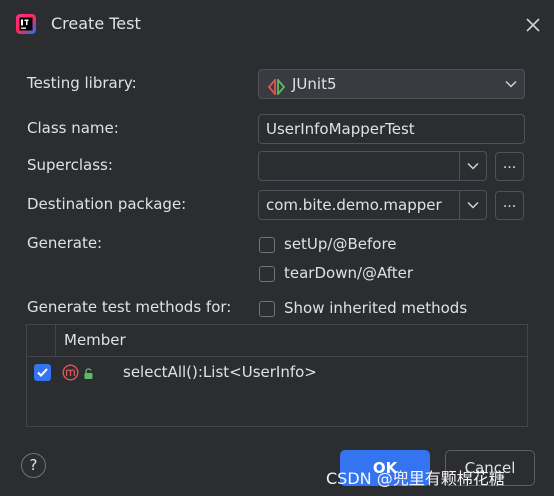  What do you see at coordinates (82, 83) in the screenshot?
I see `testing-library-label: Testing library:` at bounding box center [82, 83].